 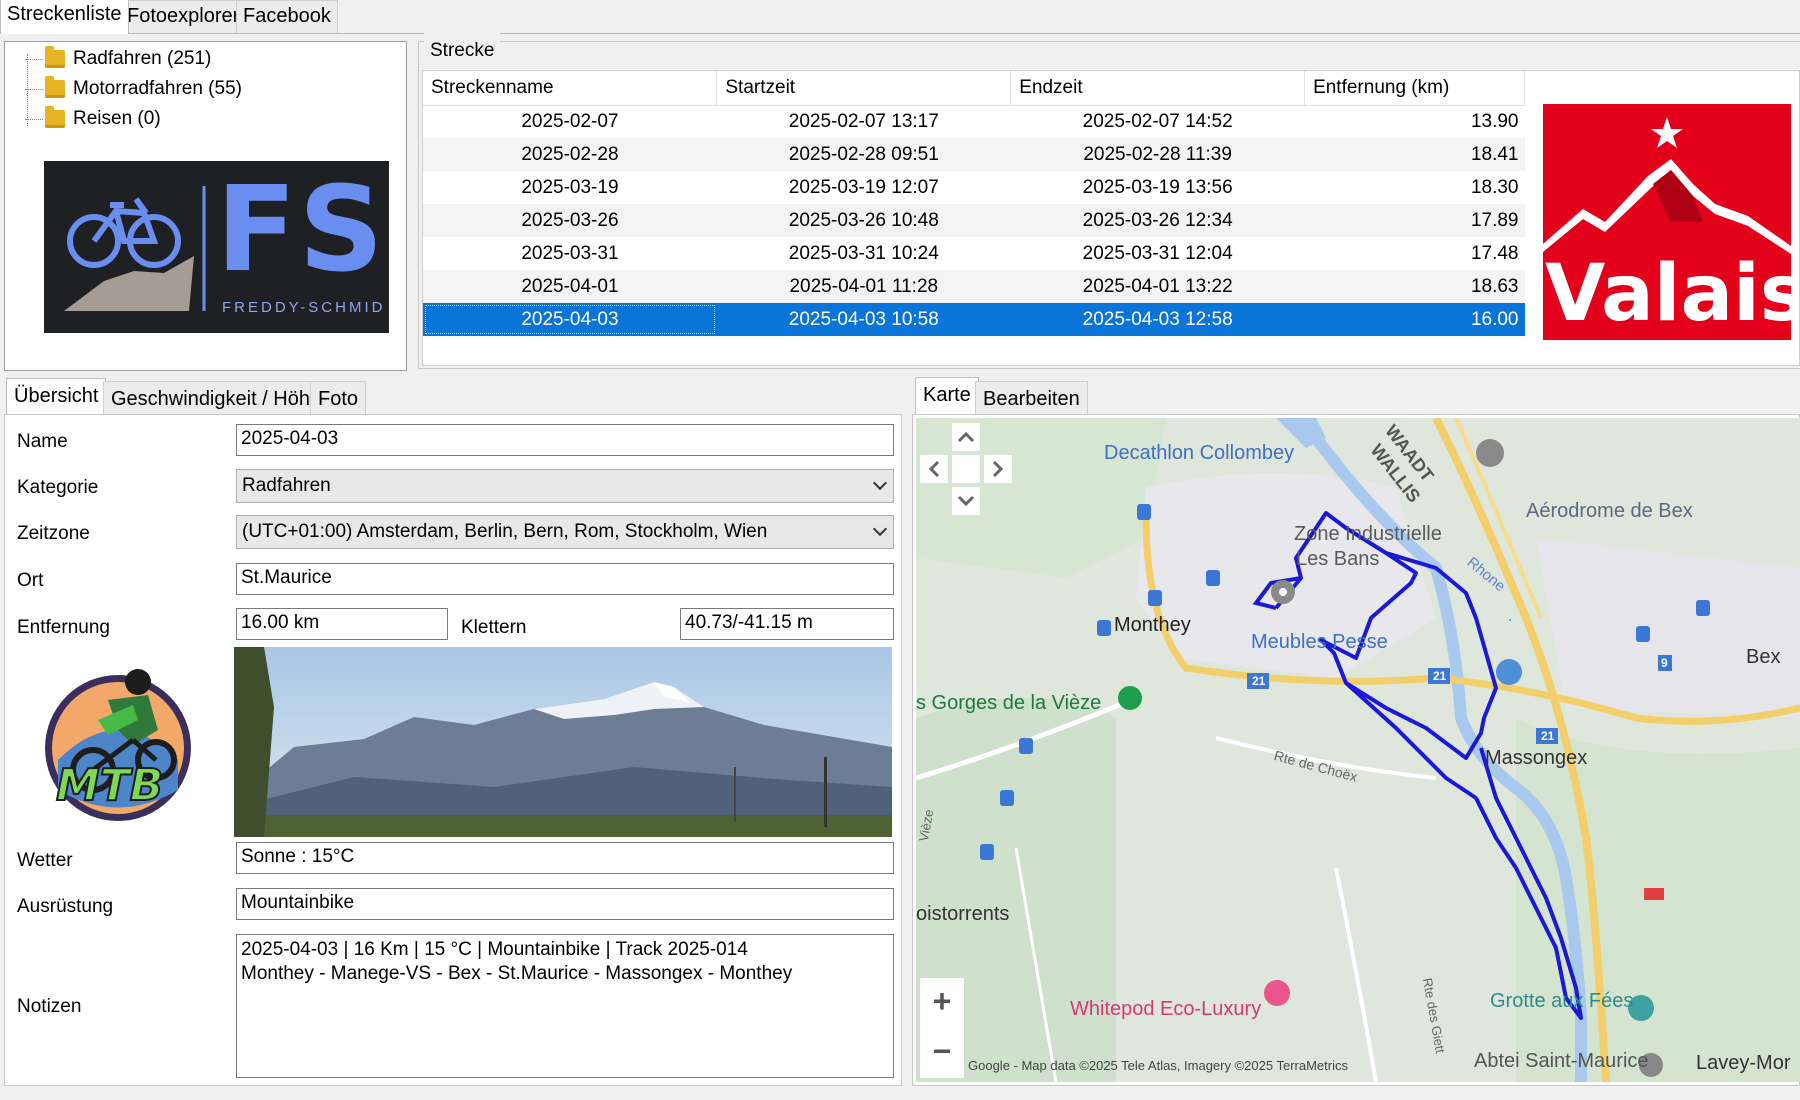 What do you see at coordinates (570, 286) in the screenshot?
I see `route-name: 2025-04-01` at bounding box center [570, 286].